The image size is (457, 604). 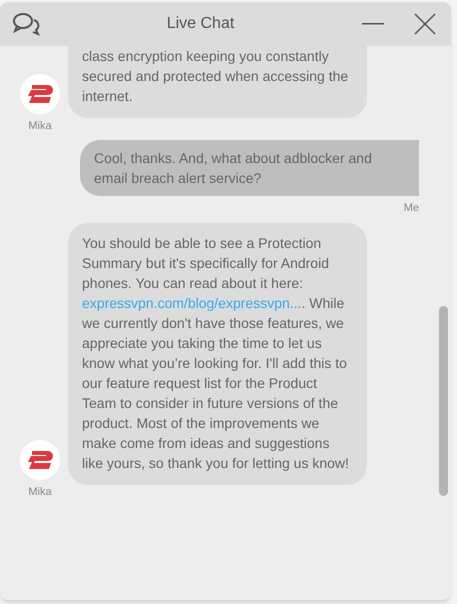 I want to click on message-text: Cool, thanks. And, what about adblocker and email breach alert service?, so click(x=233, y=168).